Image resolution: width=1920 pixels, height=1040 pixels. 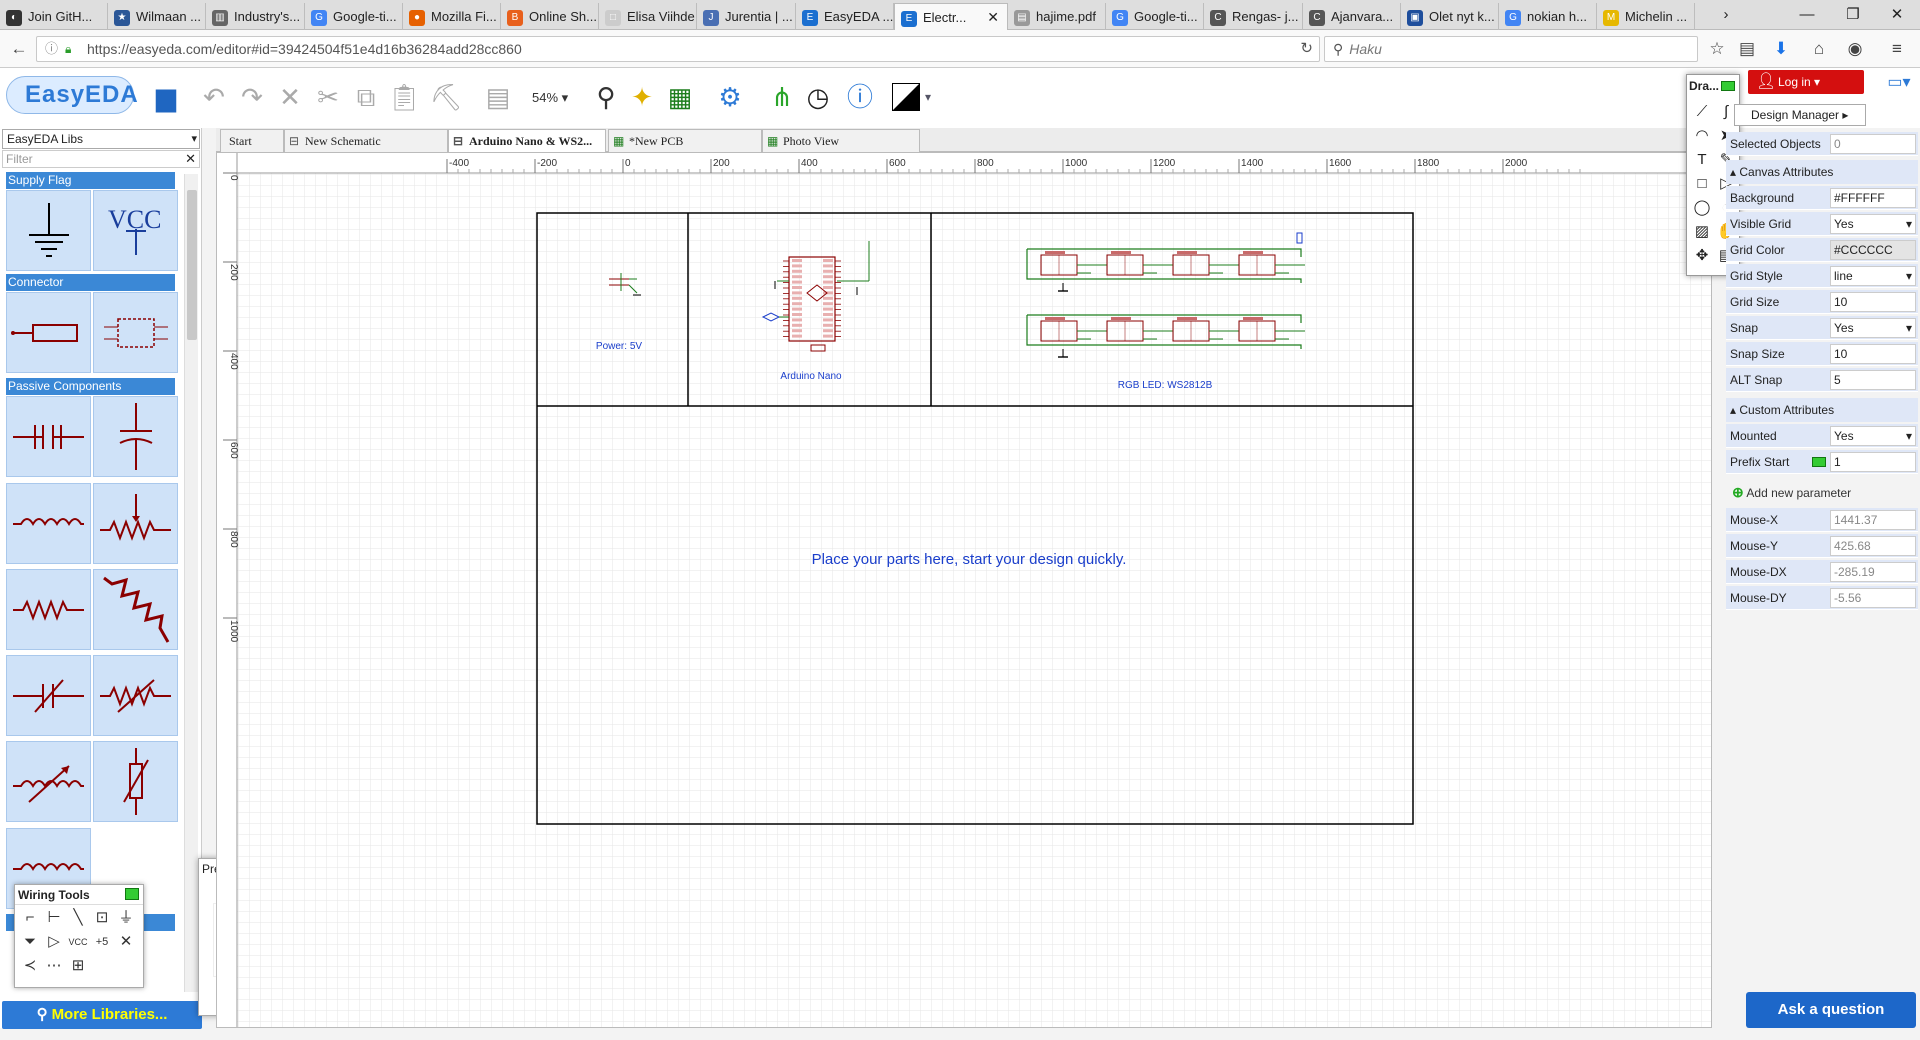 I want to click on arc-icon: ◠, so click(x=1702, y=136).